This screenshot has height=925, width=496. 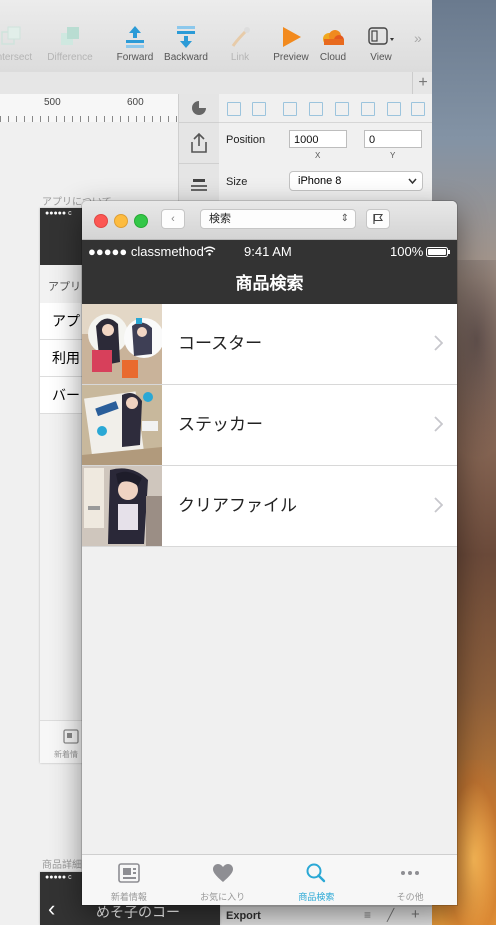 What do you see at coordinates (390, 915) in the screenshot?
I see `slice-icon: ╱` at bounding box center [390, 915].